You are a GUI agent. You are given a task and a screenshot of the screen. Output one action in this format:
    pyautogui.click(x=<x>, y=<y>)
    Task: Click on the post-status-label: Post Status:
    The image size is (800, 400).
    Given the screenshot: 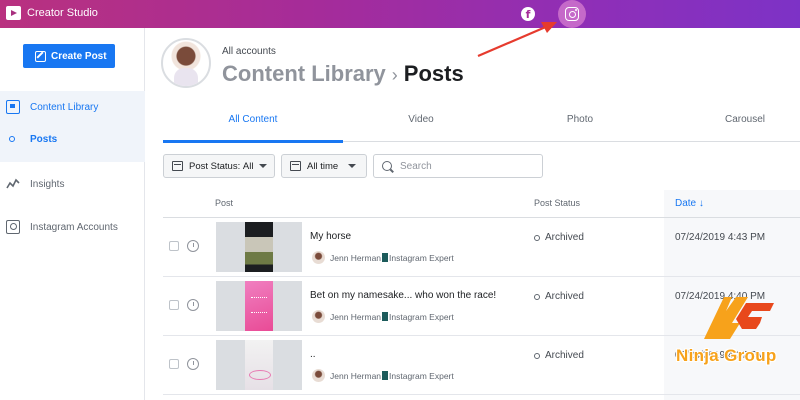 What is the action you would take?
    pyautogui.click(x=215, y=166)
    